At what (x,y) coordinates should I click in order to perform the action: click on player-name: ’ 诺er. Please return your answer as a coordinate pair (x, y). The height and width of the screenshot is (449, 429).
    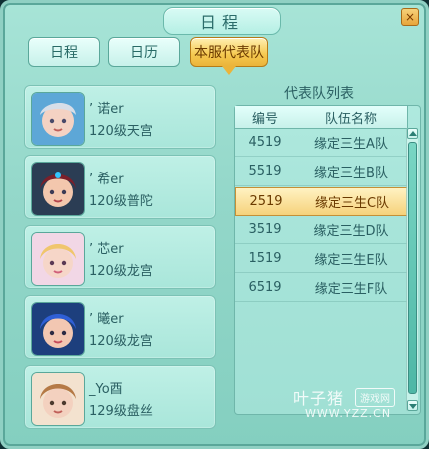
    Looking at the image, I should click on (106, 109).